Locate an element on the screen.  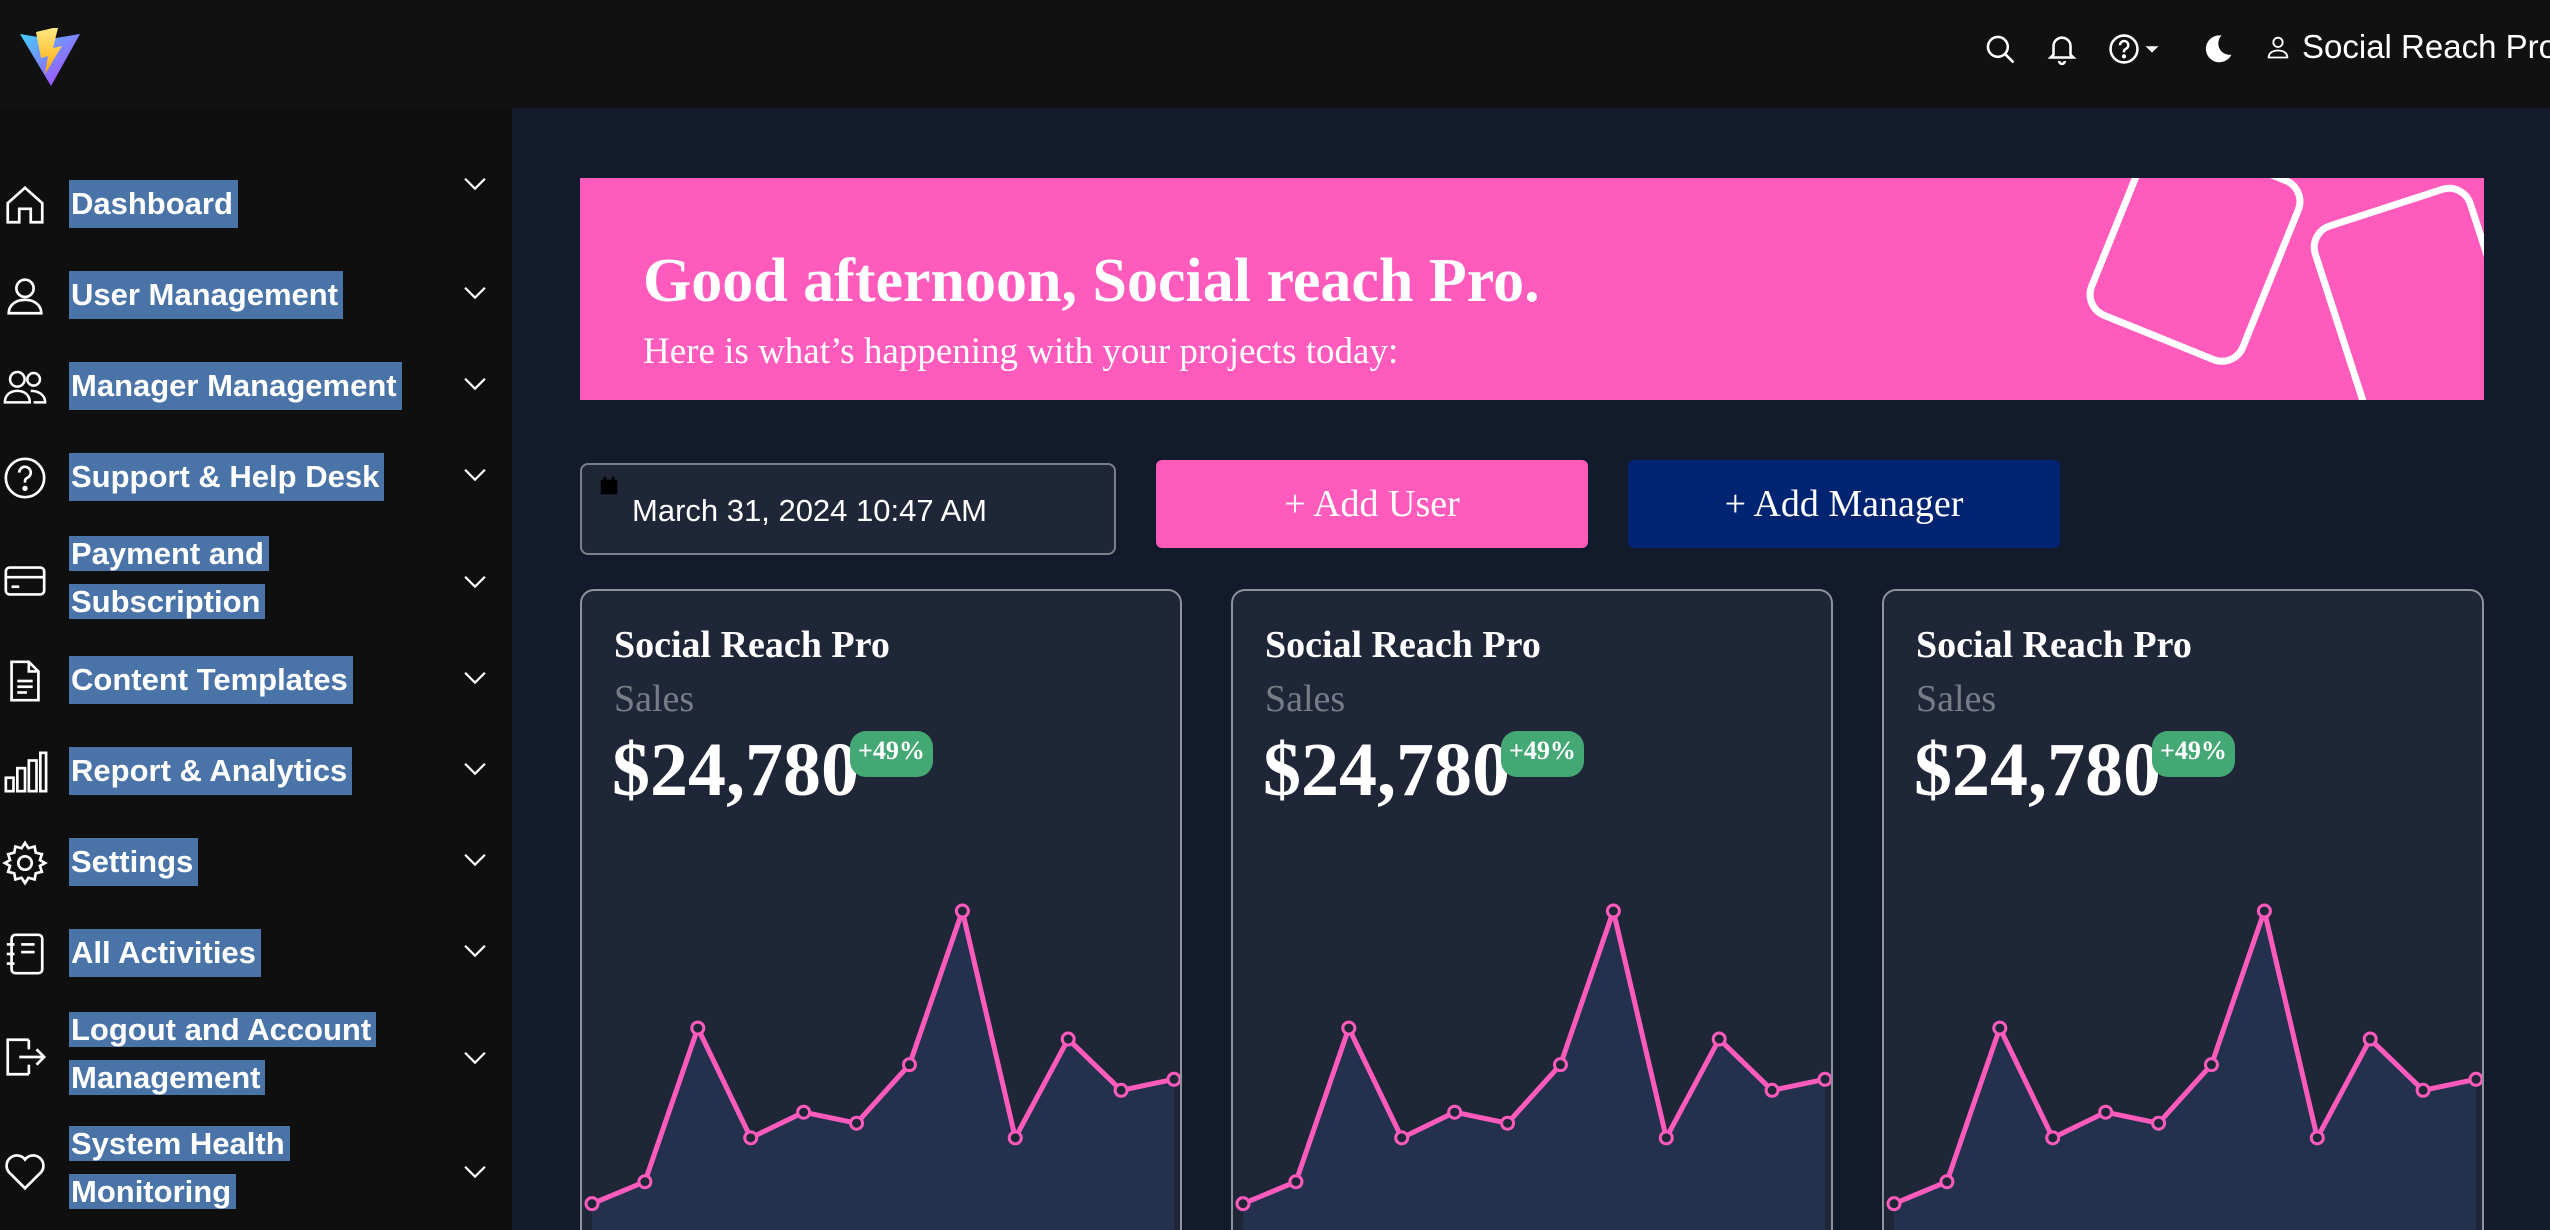
sidebar-item-system-health: System Health Monitoring is located at coordinates (256, 1171).